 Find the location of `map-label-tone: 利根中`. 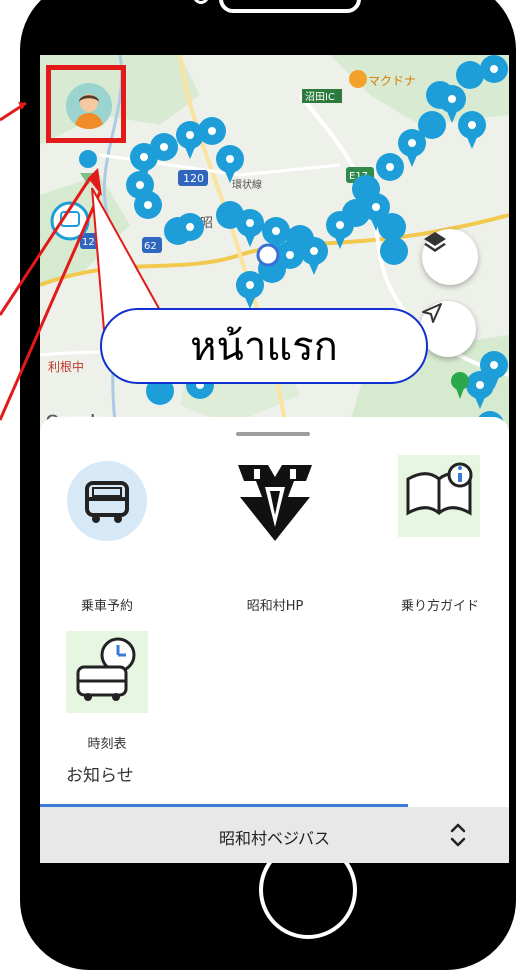

map-label-tone: 利根中 is located at coordinates (66, 366).